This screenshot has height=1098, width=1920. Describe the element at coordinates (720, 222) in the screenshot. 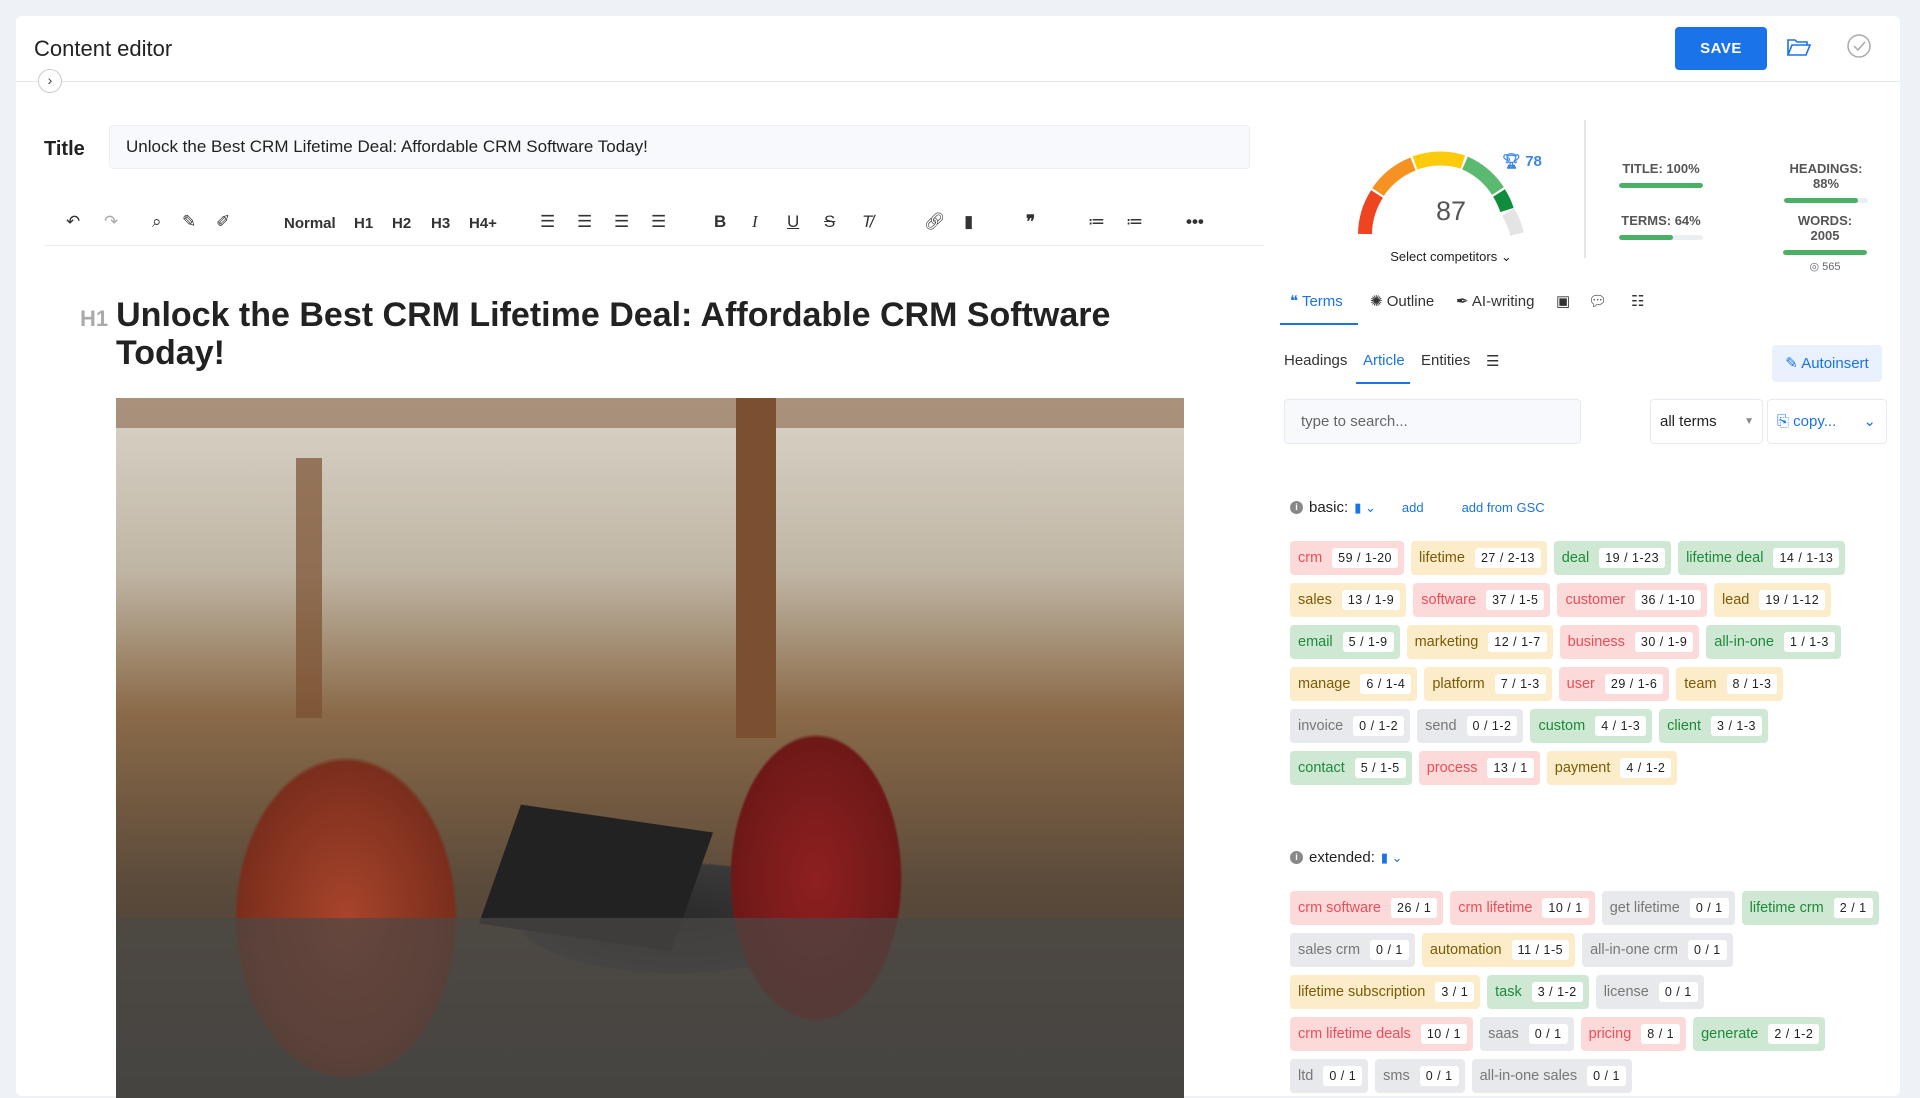

I see `bold-icon: B` at that location.